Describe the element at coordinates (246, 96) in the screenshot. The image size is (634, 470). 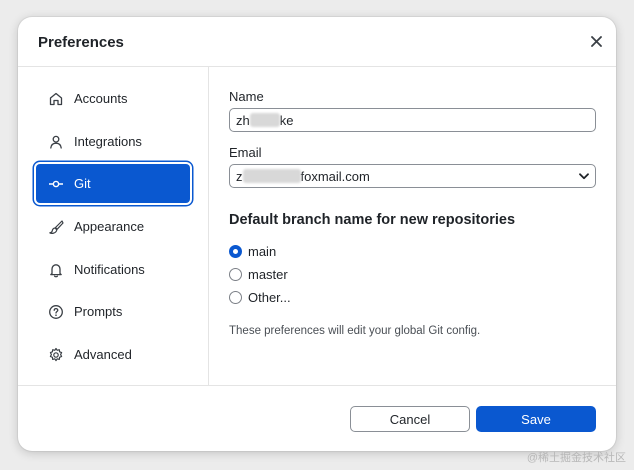
I see `name-label: Name` at that location.